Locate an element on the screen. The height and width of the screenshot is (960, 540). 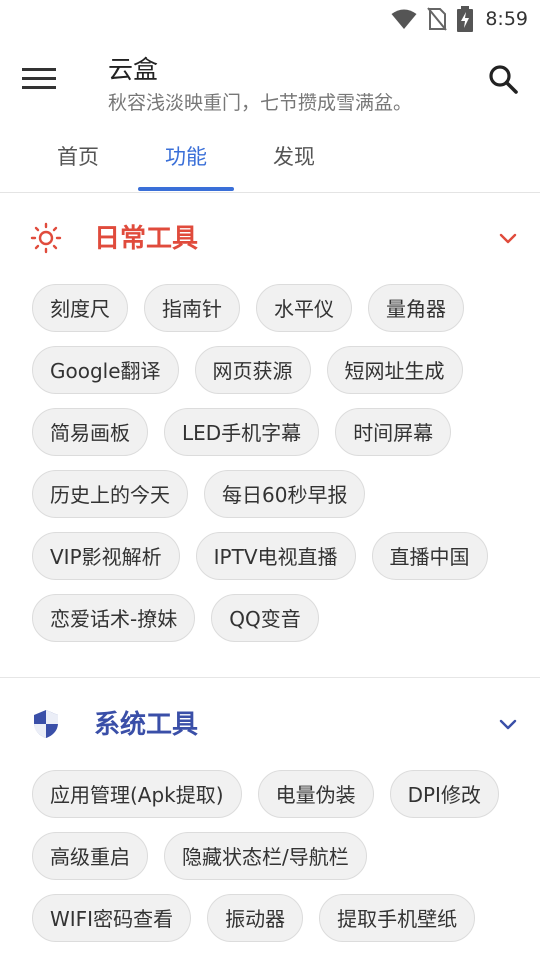
status-bar: 8:59 is located at coordinates (270, 18).